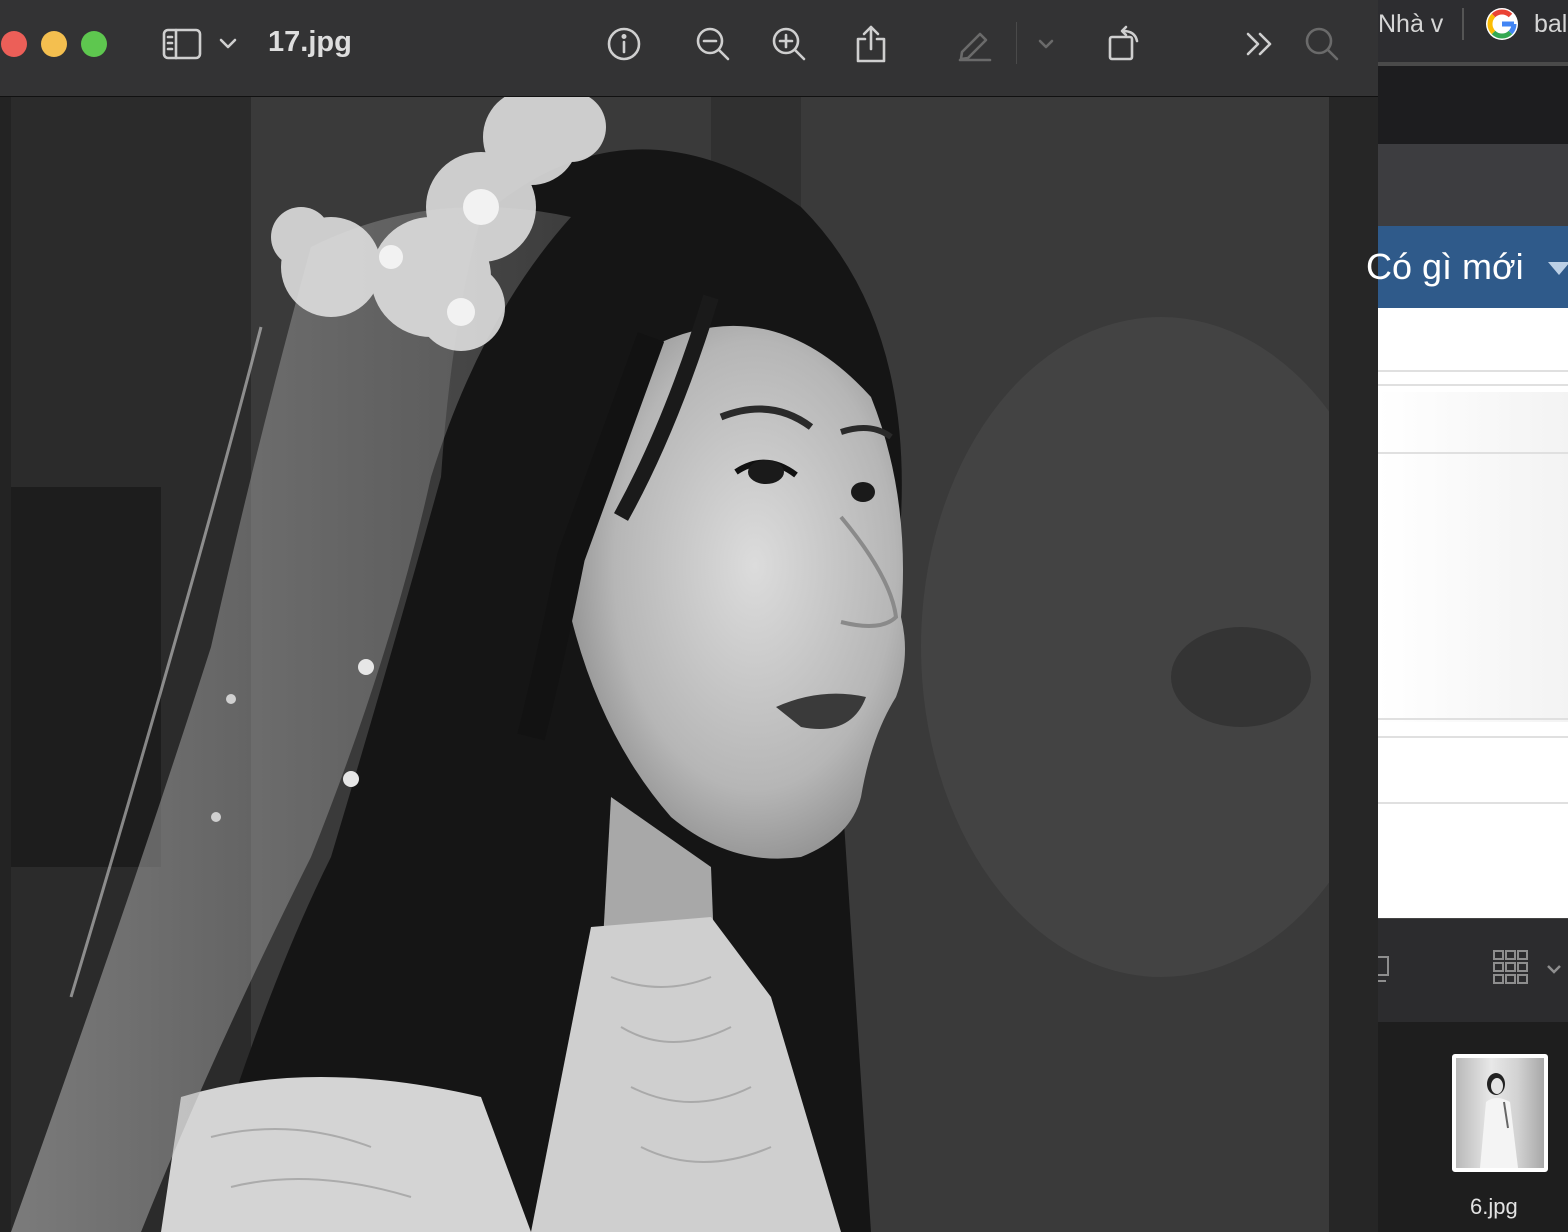  What do you see at coordinates (689, 48) in the screenshot?
I see `title-bar: 17.jpg` at bounding box center [689, 48].